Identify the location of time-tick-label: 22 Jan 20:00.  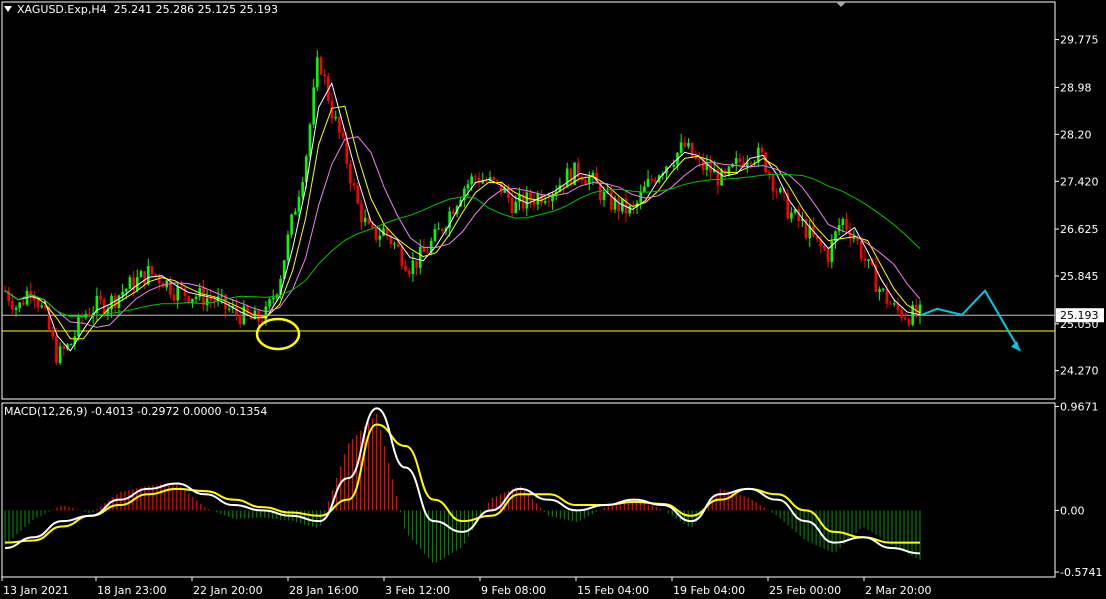
(228, 590).